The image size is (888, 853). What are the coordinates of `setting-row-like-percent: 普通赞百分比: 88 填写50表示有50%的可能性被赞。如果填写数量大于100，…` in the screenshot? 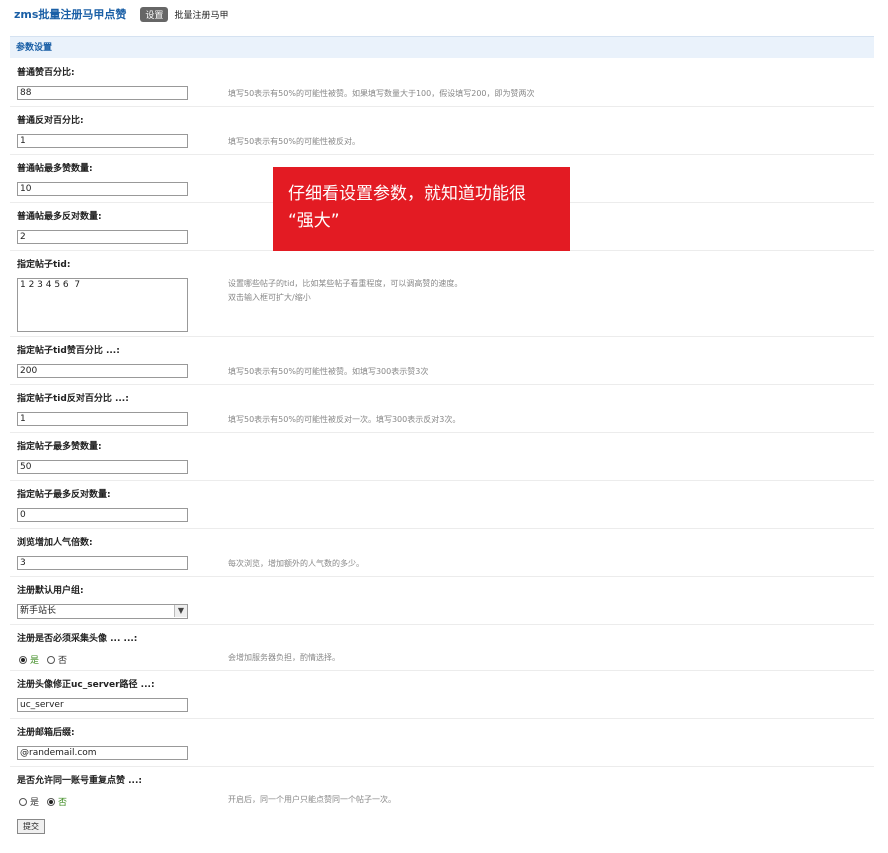 It's located at (442, 83).